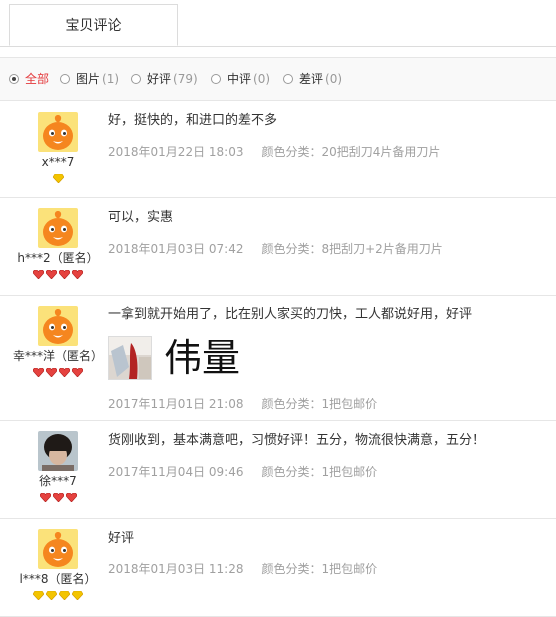 This screenshot has width=556, height=617. I want to click on review-content: 可以，实惠 2018年01月03日 07:42 颜色分类：8把刮刀+2片备用刀片, so click(328, 232).